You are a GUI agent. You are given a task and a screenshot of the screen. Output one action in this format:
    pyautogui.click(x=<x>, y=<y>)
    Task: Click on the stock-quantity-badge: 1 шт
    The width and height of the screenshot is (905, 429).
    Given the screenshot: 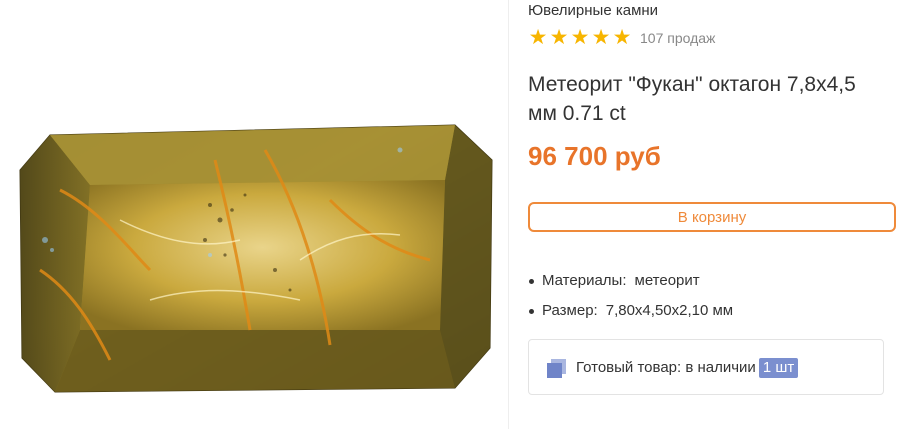 What is the action you would take?
    pyautogui.click(x=778, y=368)
    